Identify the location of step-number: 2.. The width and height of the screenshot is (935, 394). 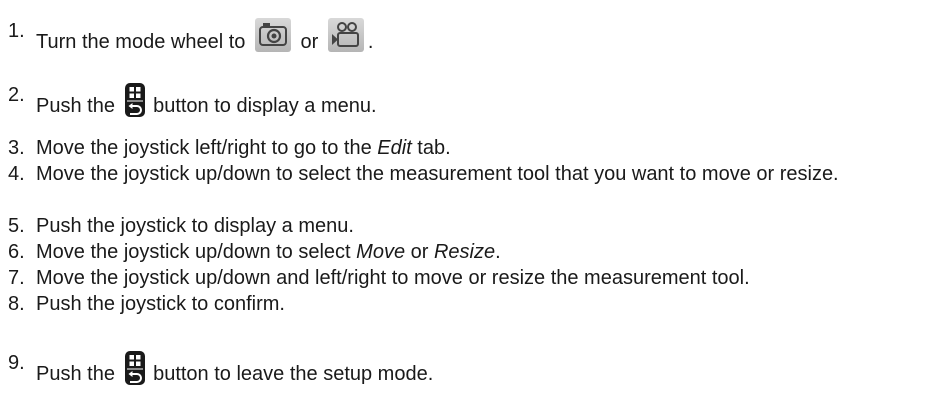
(16, 95).